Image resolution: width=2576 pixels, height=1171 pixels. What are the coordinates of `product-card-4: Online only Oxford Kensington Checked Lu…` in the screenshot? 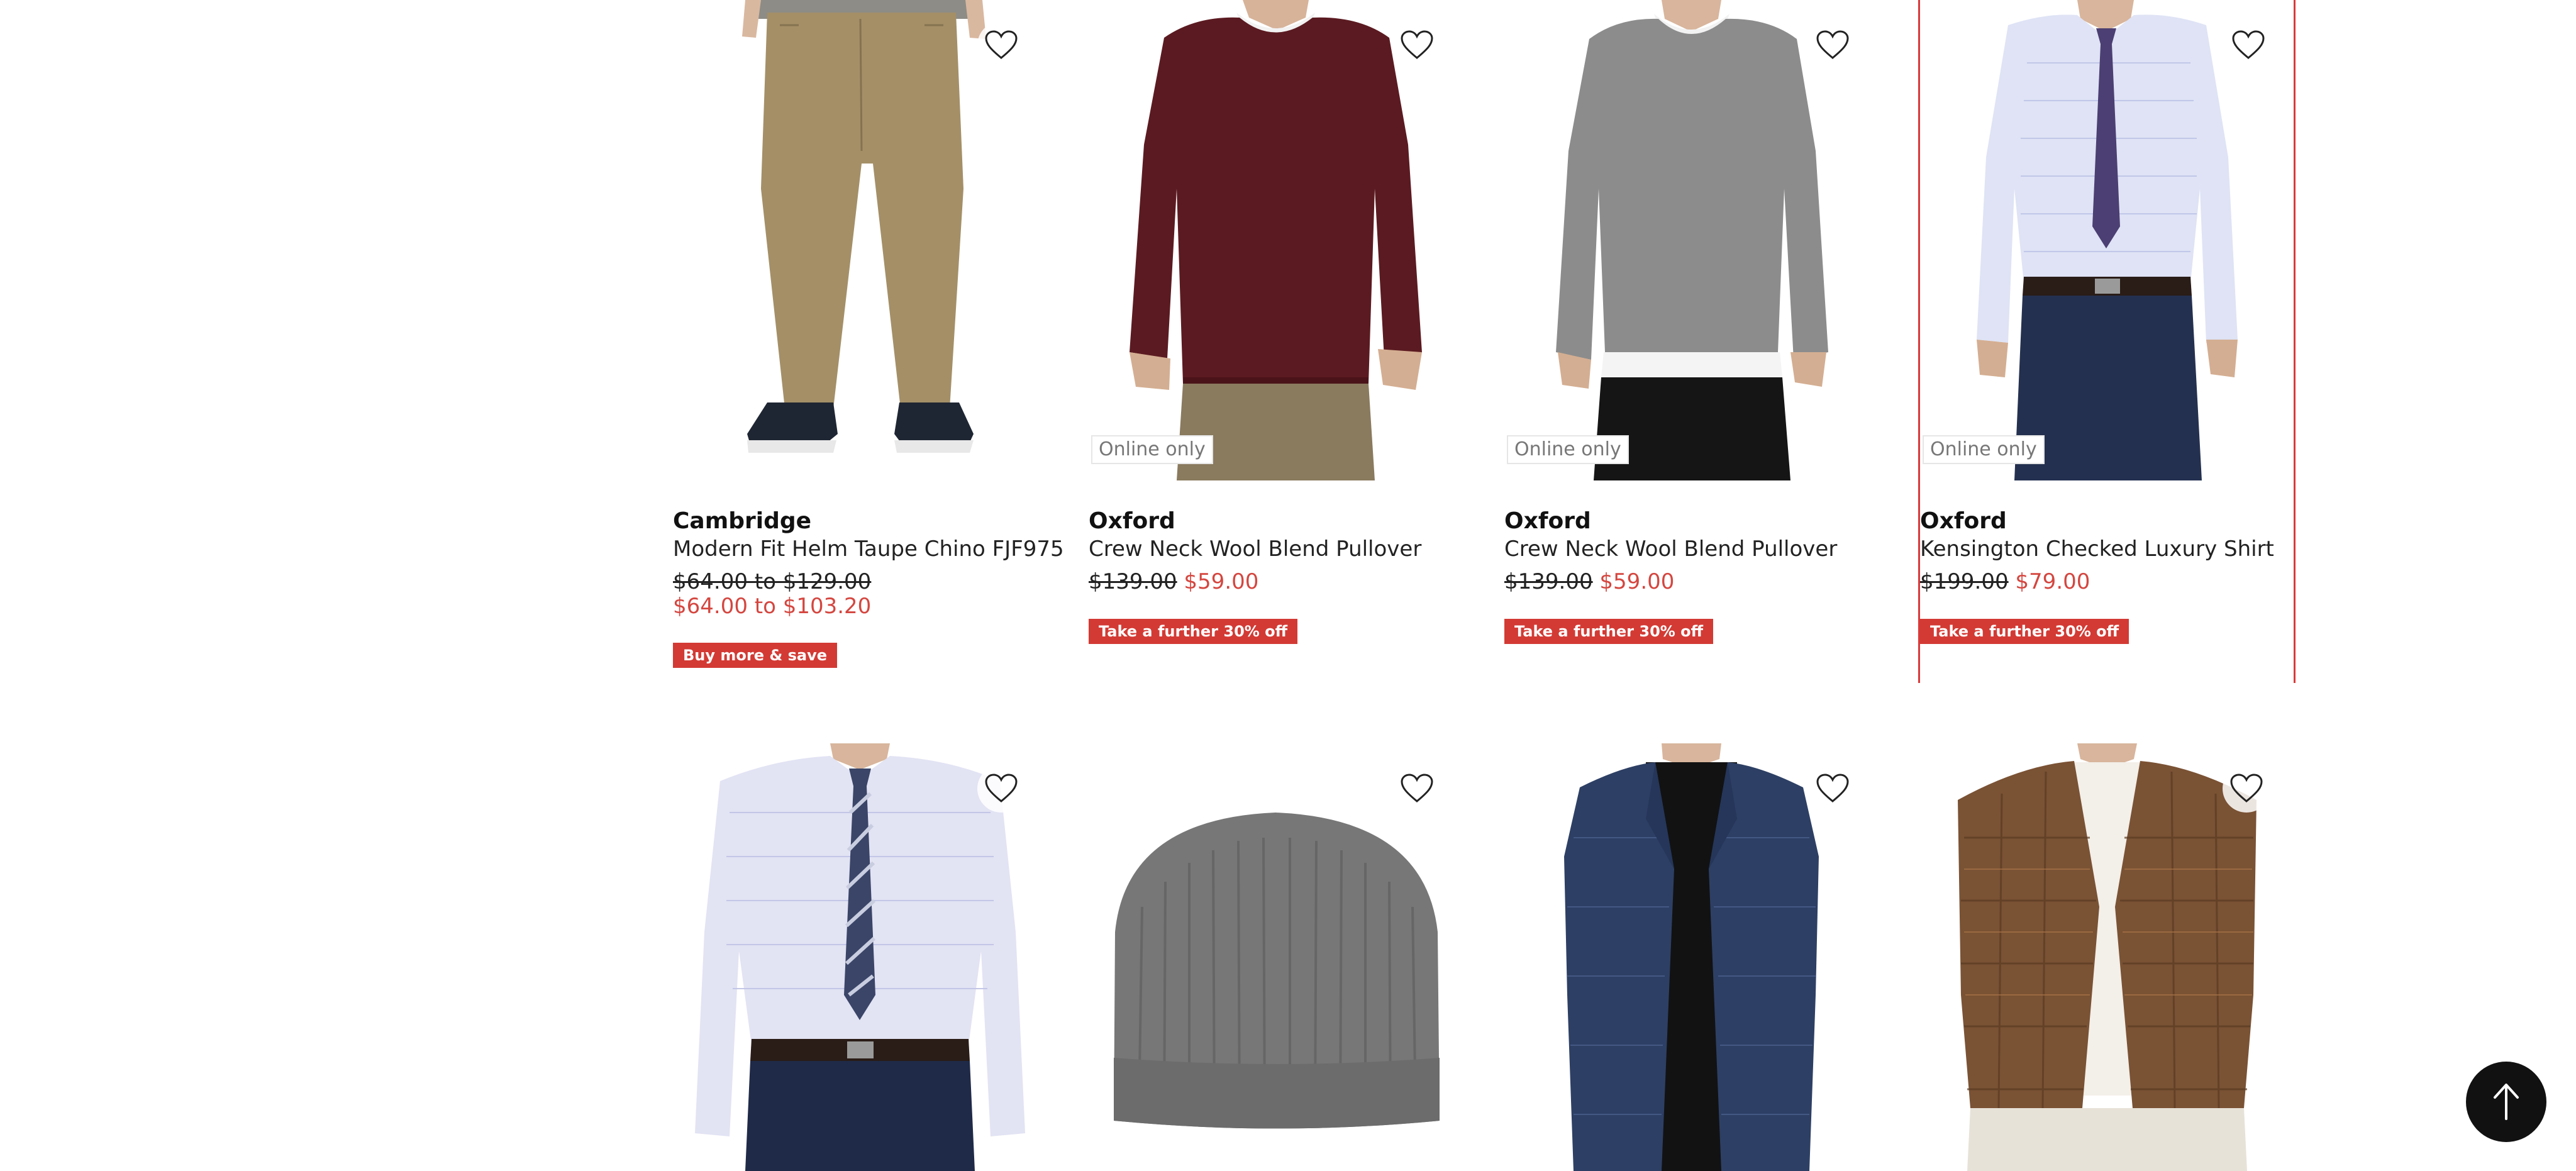 It's located at (2107, 341).